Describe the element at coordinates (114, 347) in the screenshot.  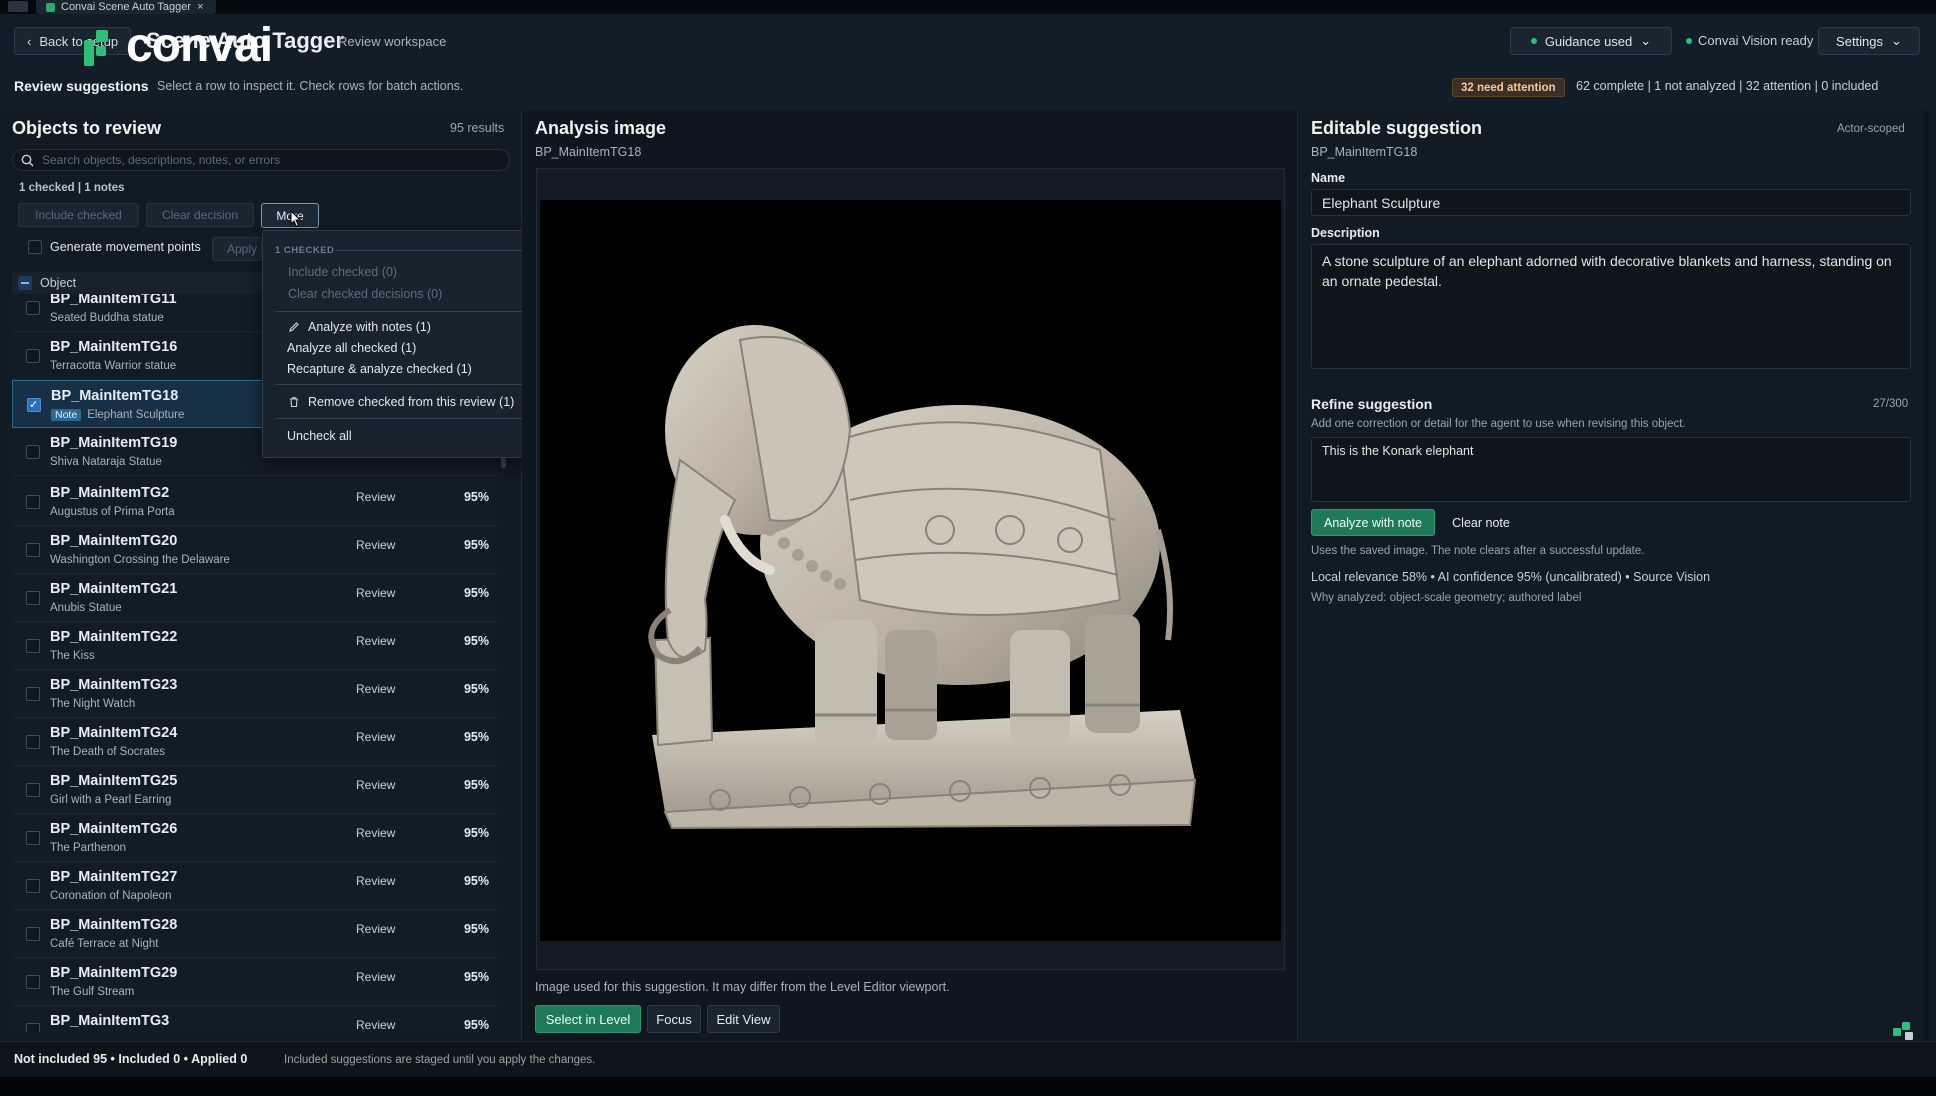
I see `row-object-name: BP_MainItemTG16` at that location.